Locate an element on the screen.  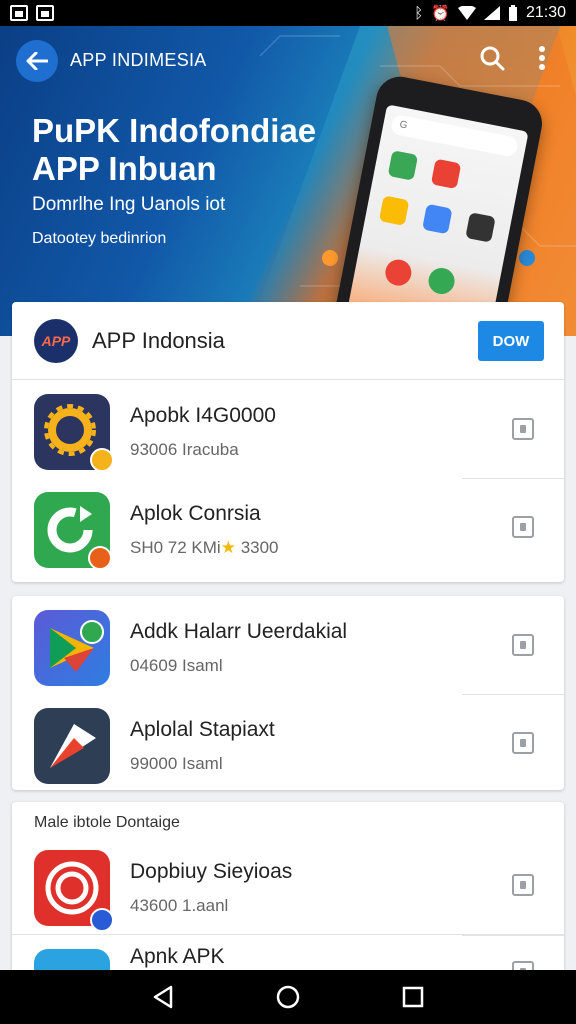
app-subtitle: 43600 1.aanl is located at coordinates (179, 905).